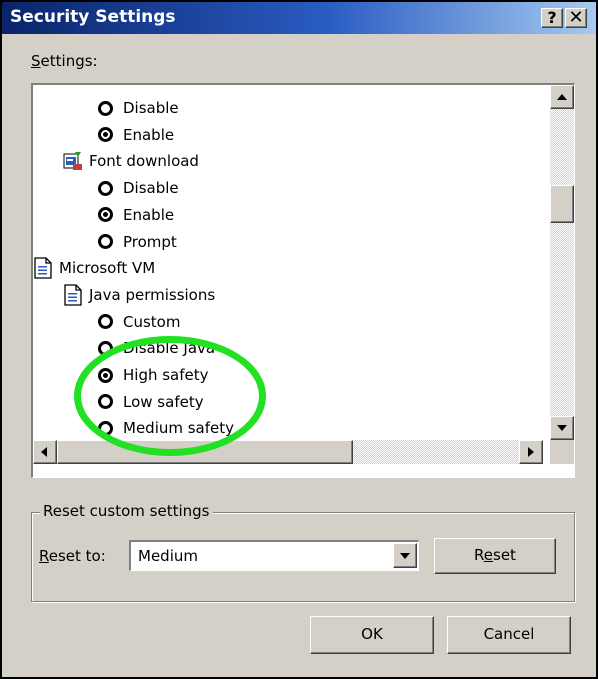 Image resolution: width=598 pixels, height=679 pixels. Describe the element at coordinates (93, 17) in the screenshot. I see `window-title: Security Settings` at that location.